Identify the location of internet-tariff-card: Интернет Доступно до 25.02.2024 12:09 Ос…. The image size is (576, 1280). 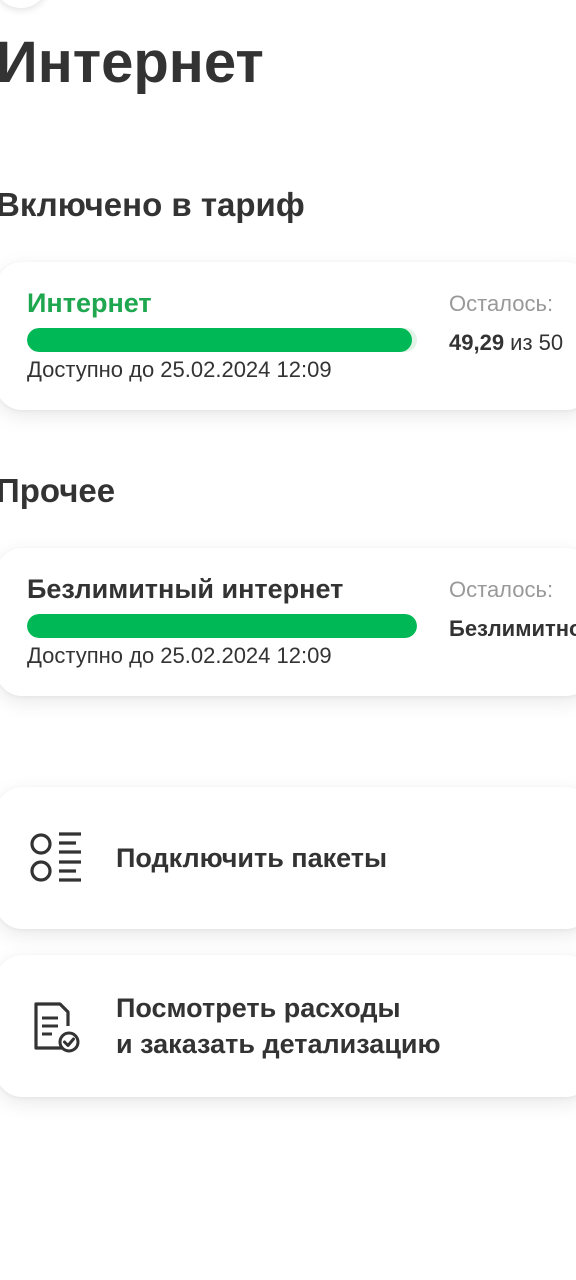
(288, 336).